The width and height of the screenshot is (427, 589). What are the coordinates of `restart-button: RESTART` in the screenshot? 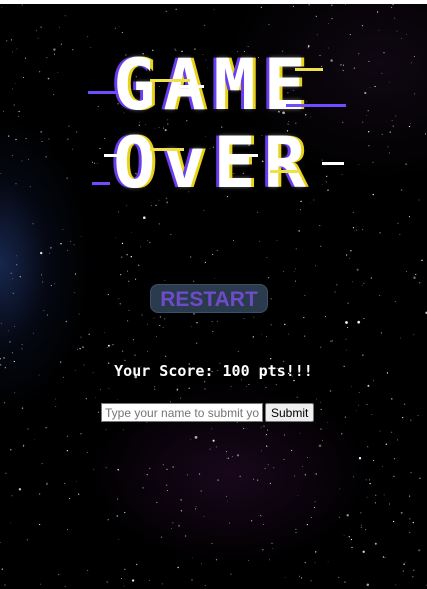 It's located at (209, 298).